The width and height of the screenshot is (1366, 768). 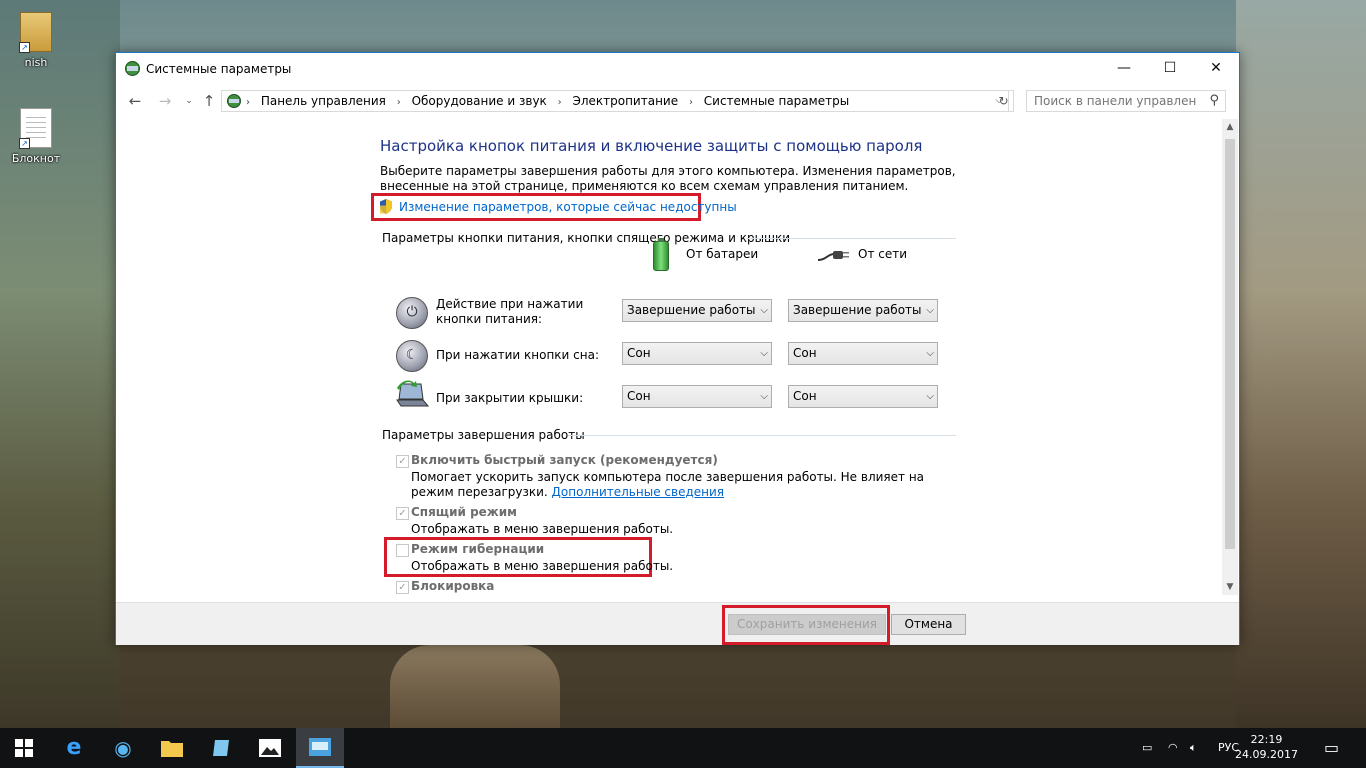 What do you see at coordinates (1147, 748) in the screenshot?
I see `battery-status-icon: ▭` at bounding box center [1147, 748].